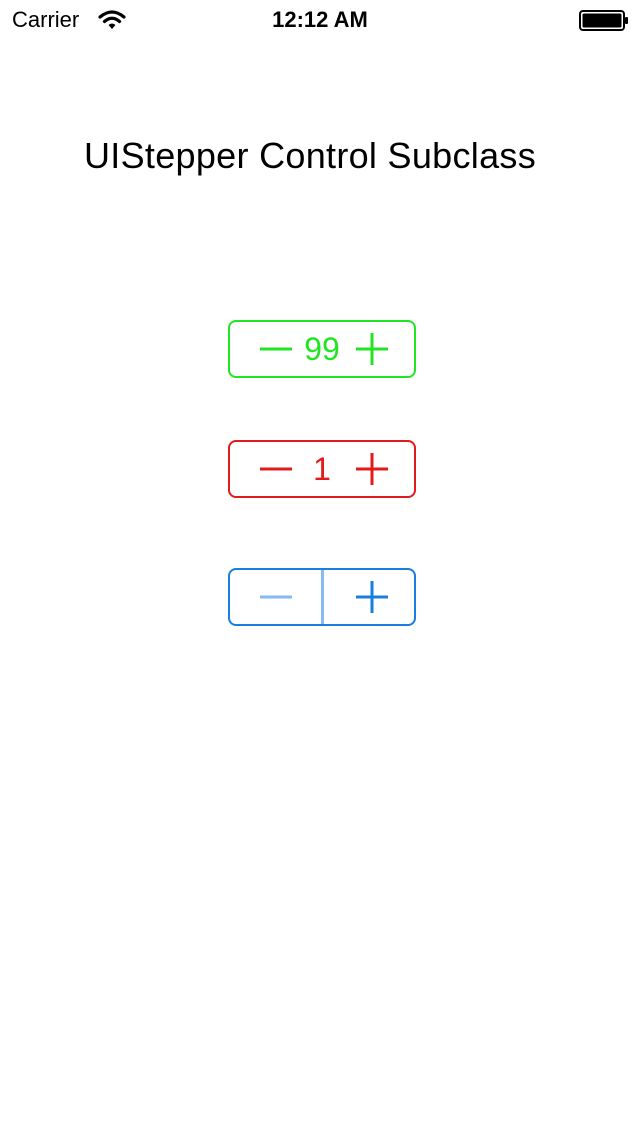  Describe the element at coordinates (322, 349) in the screenshot. I see `green-stepper: 99` at that location.